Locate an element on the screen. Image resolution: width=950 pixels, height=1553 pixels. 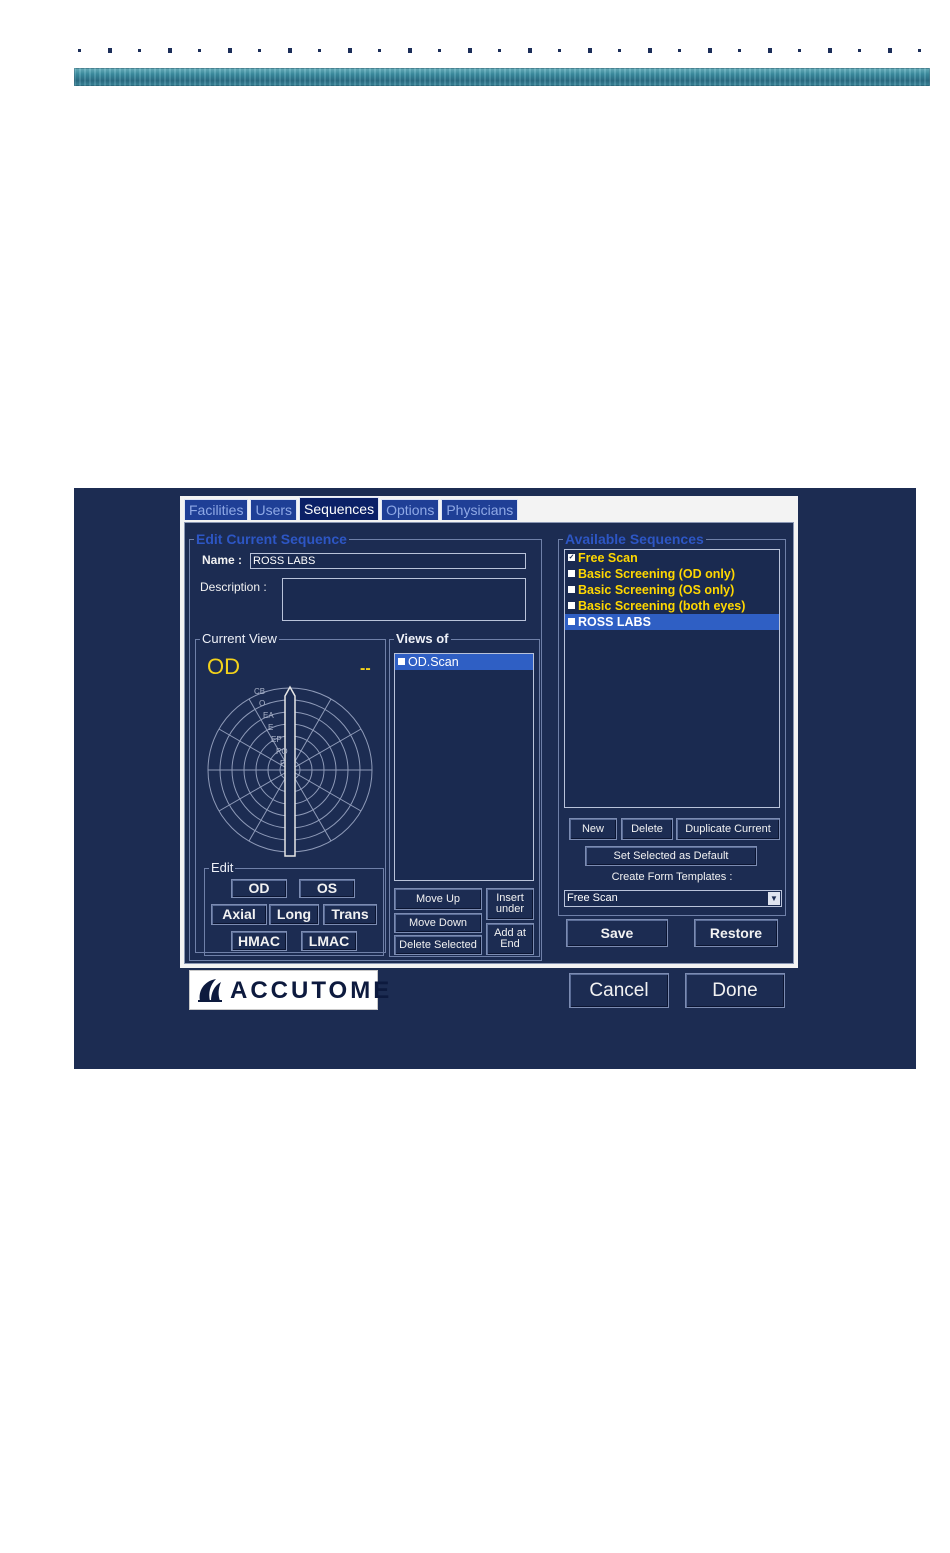
hmac-button: HMAC is located at coordinates (259, 941).